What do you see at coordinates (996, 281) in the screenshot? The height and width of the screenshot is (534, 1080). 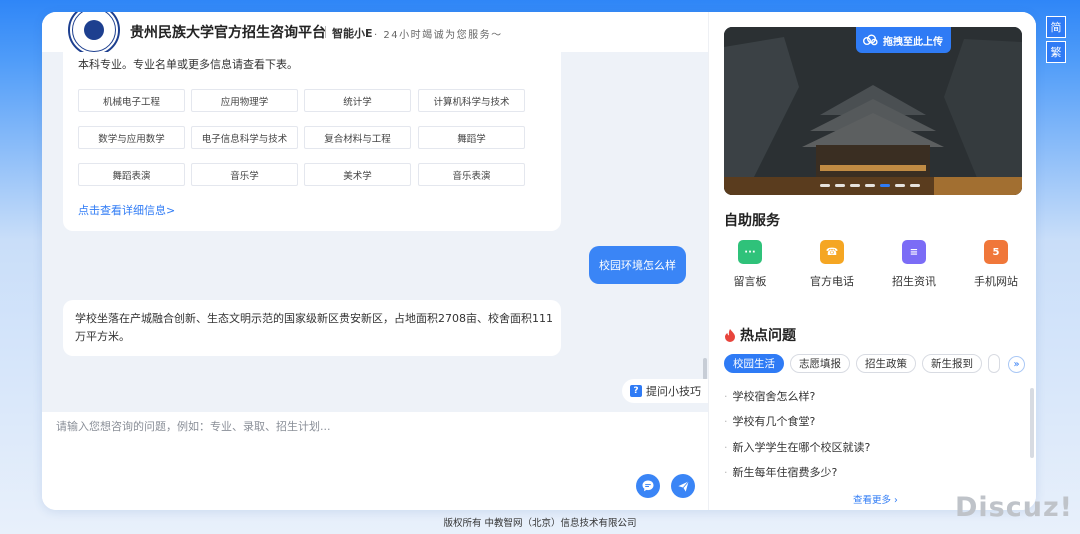 I see `service-label: 手机网站` at bounding box center [996, 281].